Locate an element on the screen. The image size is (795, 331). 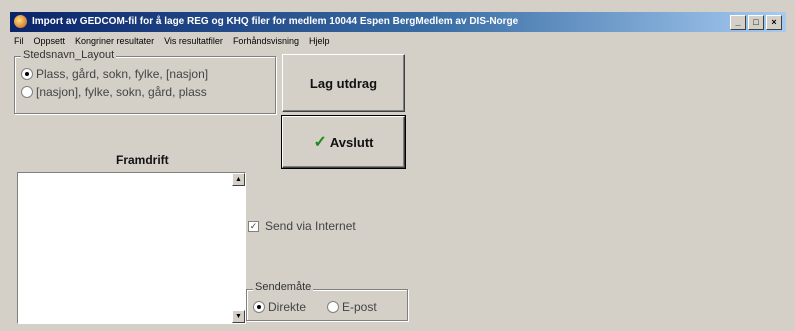
maximize-button: □ is located at coordinates (756, 22).